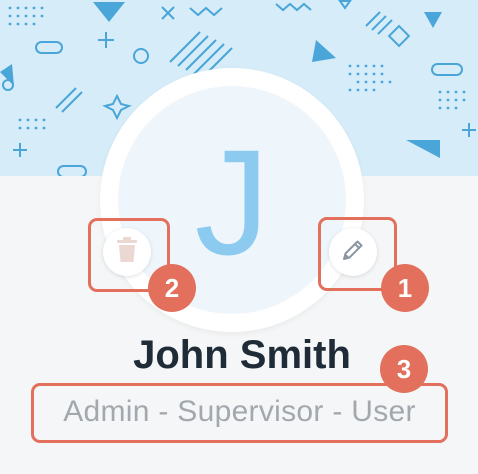 This screenshot has width=478, height=474. What do you see at coordinates (232, 202) in the screenshot?
I see `avatar-initial: J` at bounding box center [232, 202].